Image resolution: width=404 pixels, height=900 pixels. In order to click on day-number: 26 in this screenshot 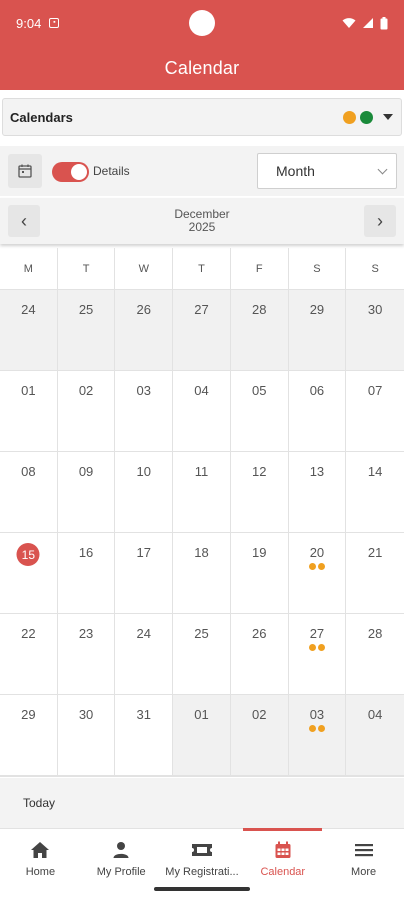, I will do `click(144, 309)`.